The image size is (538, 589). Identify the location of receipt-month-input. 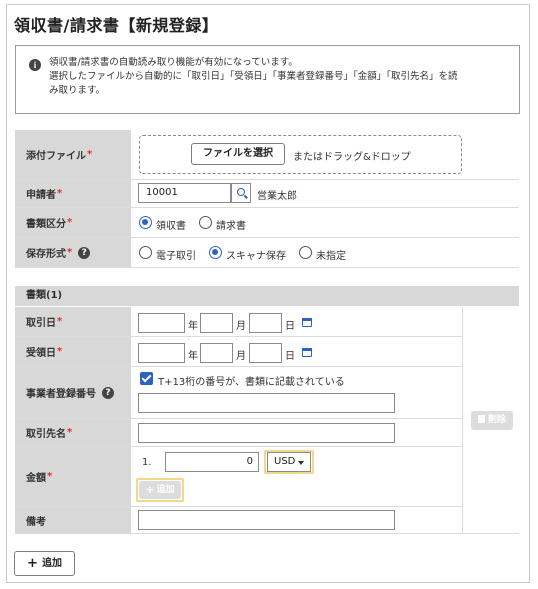
(216, 353).